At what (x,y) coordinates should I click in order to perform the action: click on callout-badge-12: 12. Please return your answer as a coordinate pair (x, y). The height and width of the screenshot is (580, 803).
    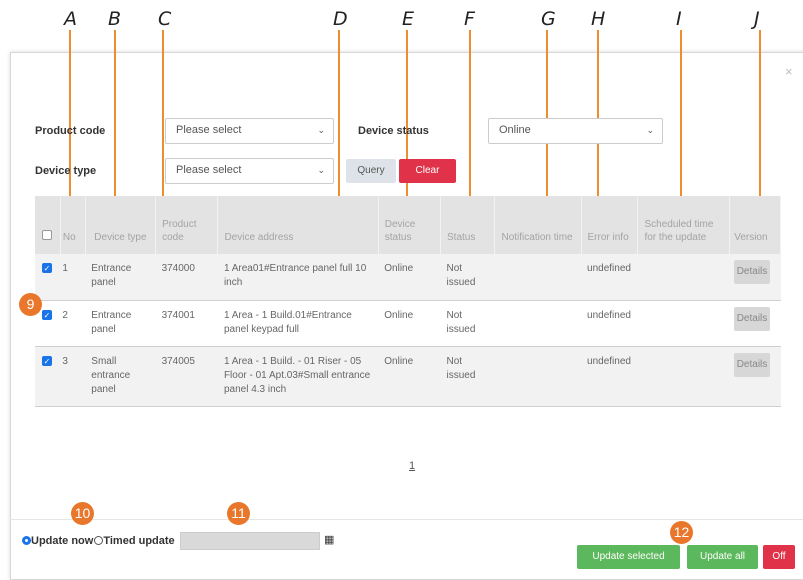
    Looking at the image, I should click on (681, 532).